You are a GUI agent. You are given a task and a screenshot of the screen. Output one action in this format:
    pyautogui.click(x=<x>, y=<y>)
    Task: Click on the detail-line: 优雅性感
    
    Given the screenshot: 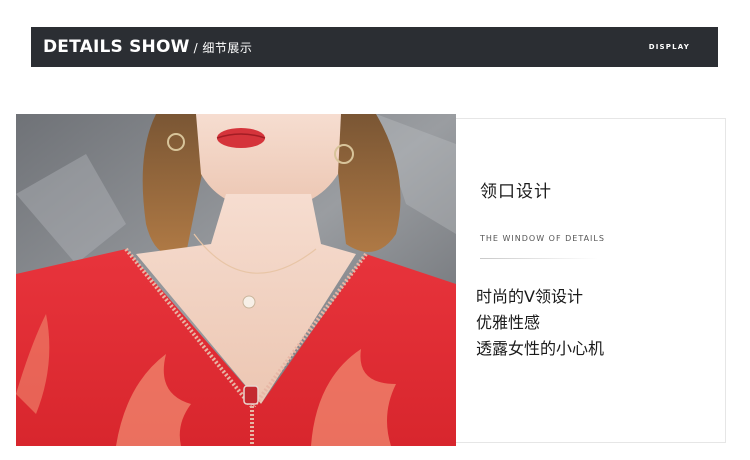 What is the action you would take?
    pyautogui.click(x=508, y=322)
    